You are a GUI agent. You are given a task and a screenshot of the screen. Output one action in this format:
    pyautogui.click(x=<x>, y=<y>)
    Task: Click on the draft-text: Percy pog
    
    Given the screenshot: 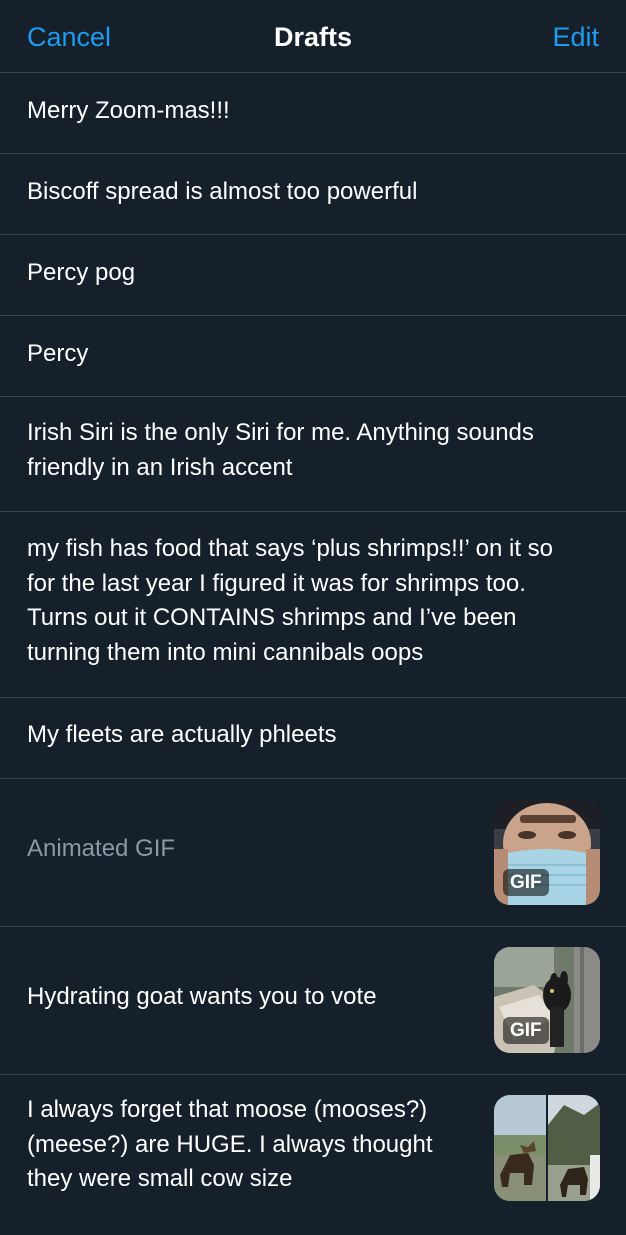 What is the action you would take?
    pyautogui.click(x=81, y=272)
    